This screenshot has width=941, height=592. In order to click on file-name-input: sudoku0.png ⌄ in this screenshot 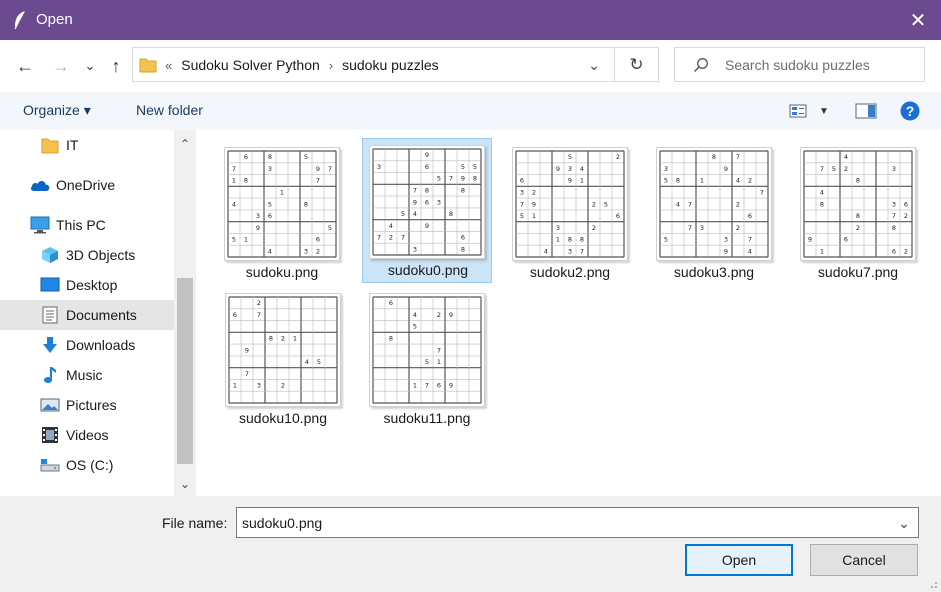, I will do `click(577, 522)`.